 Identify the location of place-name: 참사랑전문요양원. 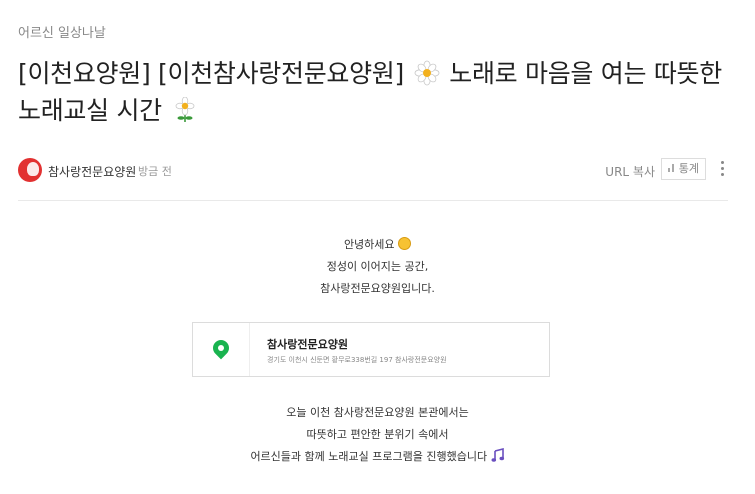
(307, 344).